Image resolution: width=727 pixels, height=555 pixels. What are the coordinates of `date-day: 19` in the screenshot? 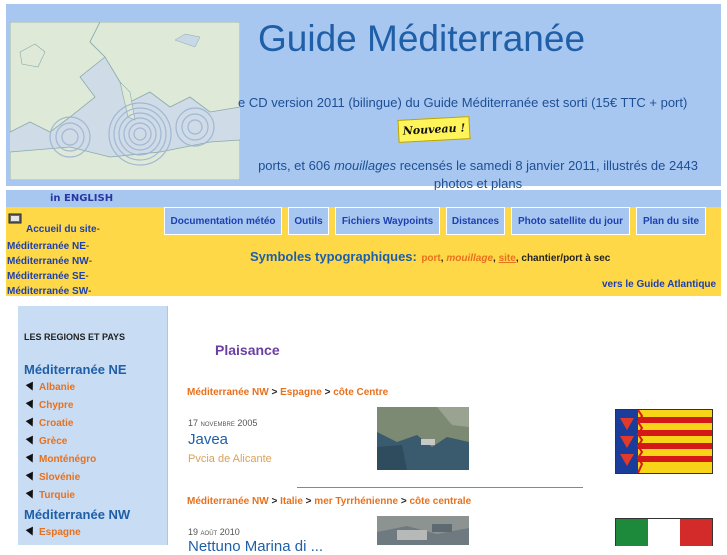 It's located at (193, 532).